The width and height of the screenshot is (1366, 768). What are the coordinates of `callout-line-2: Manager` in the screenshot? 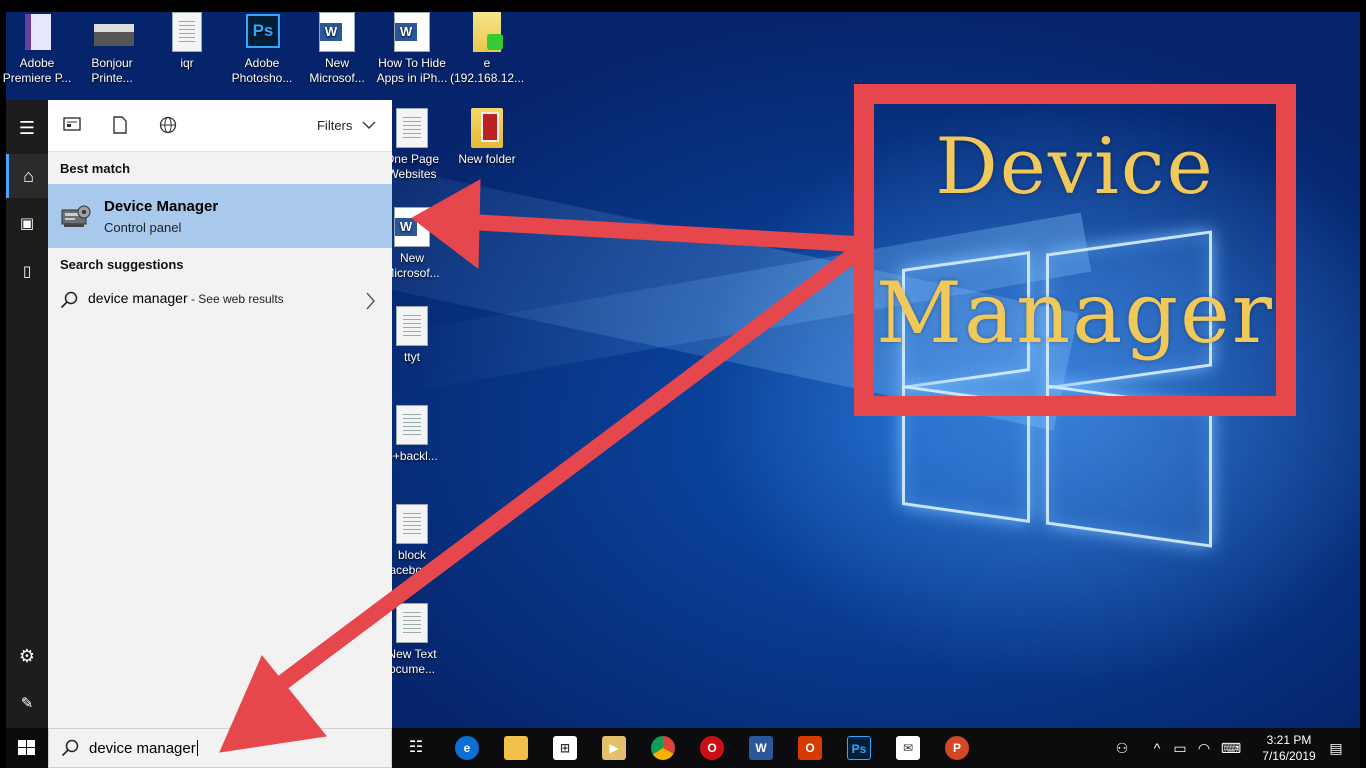 It's located at (1075, 313).